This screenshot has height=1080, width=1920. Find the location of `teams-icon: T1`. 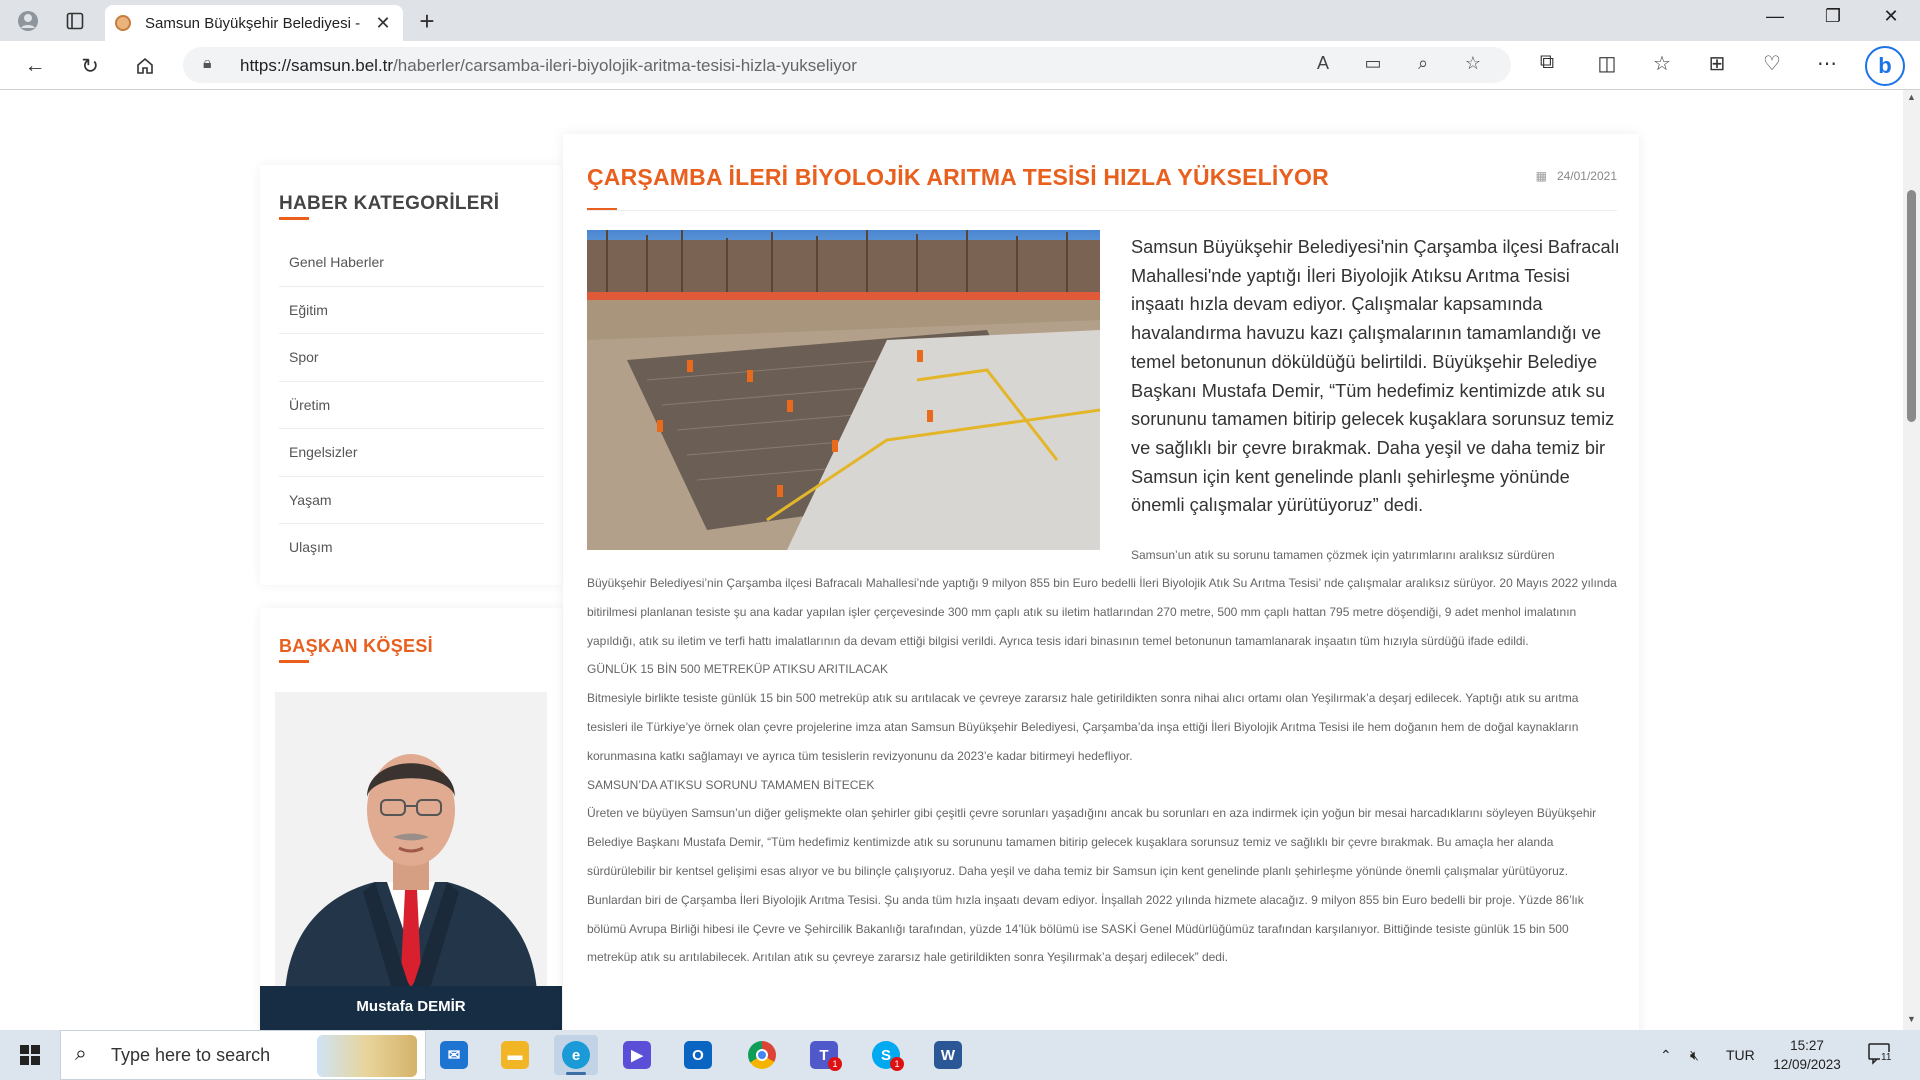

teams-icon: T1 is located at coordinates (824, 1055).